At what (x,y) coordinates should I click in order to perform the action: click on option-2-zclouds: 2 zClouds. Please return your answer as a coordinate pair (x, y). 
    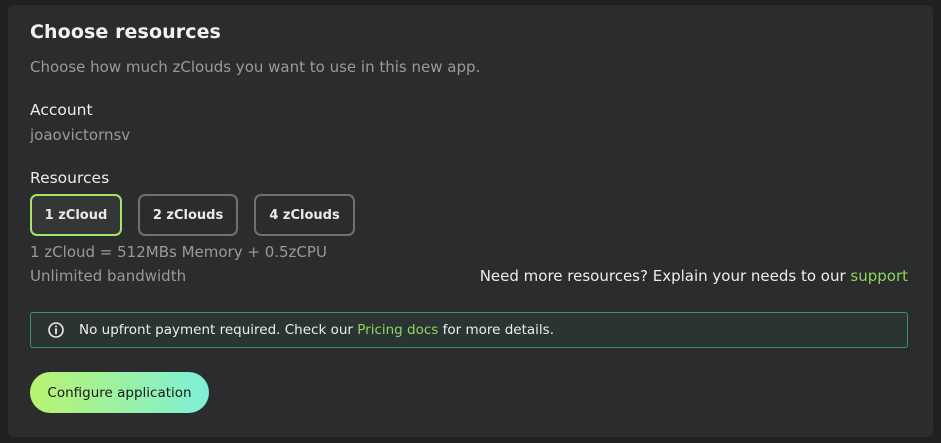
    Looking at the image, I should click on (188, 215).